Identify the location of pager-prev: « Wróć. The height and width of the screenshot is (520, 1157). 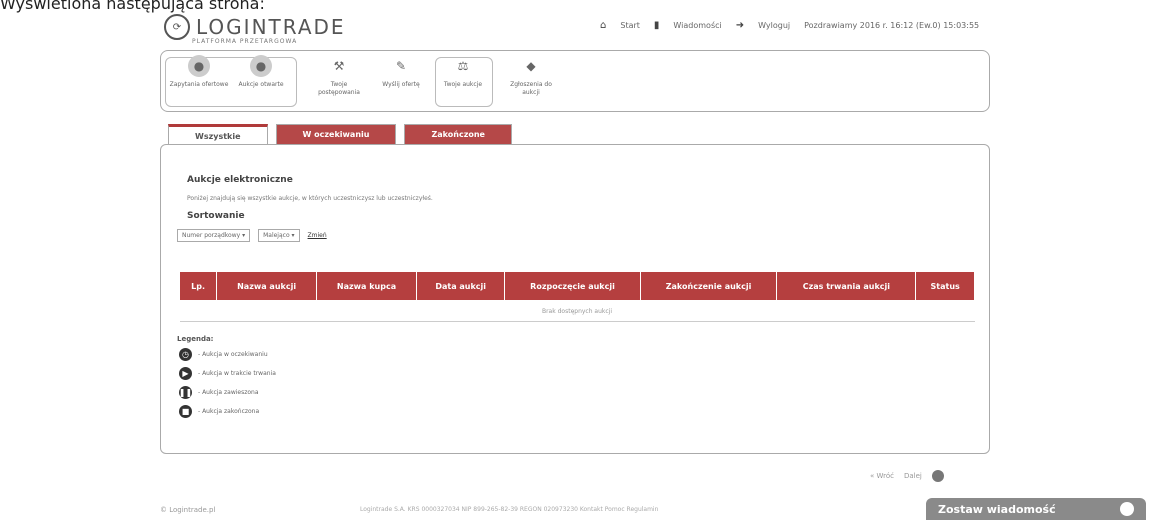
(882, 476).